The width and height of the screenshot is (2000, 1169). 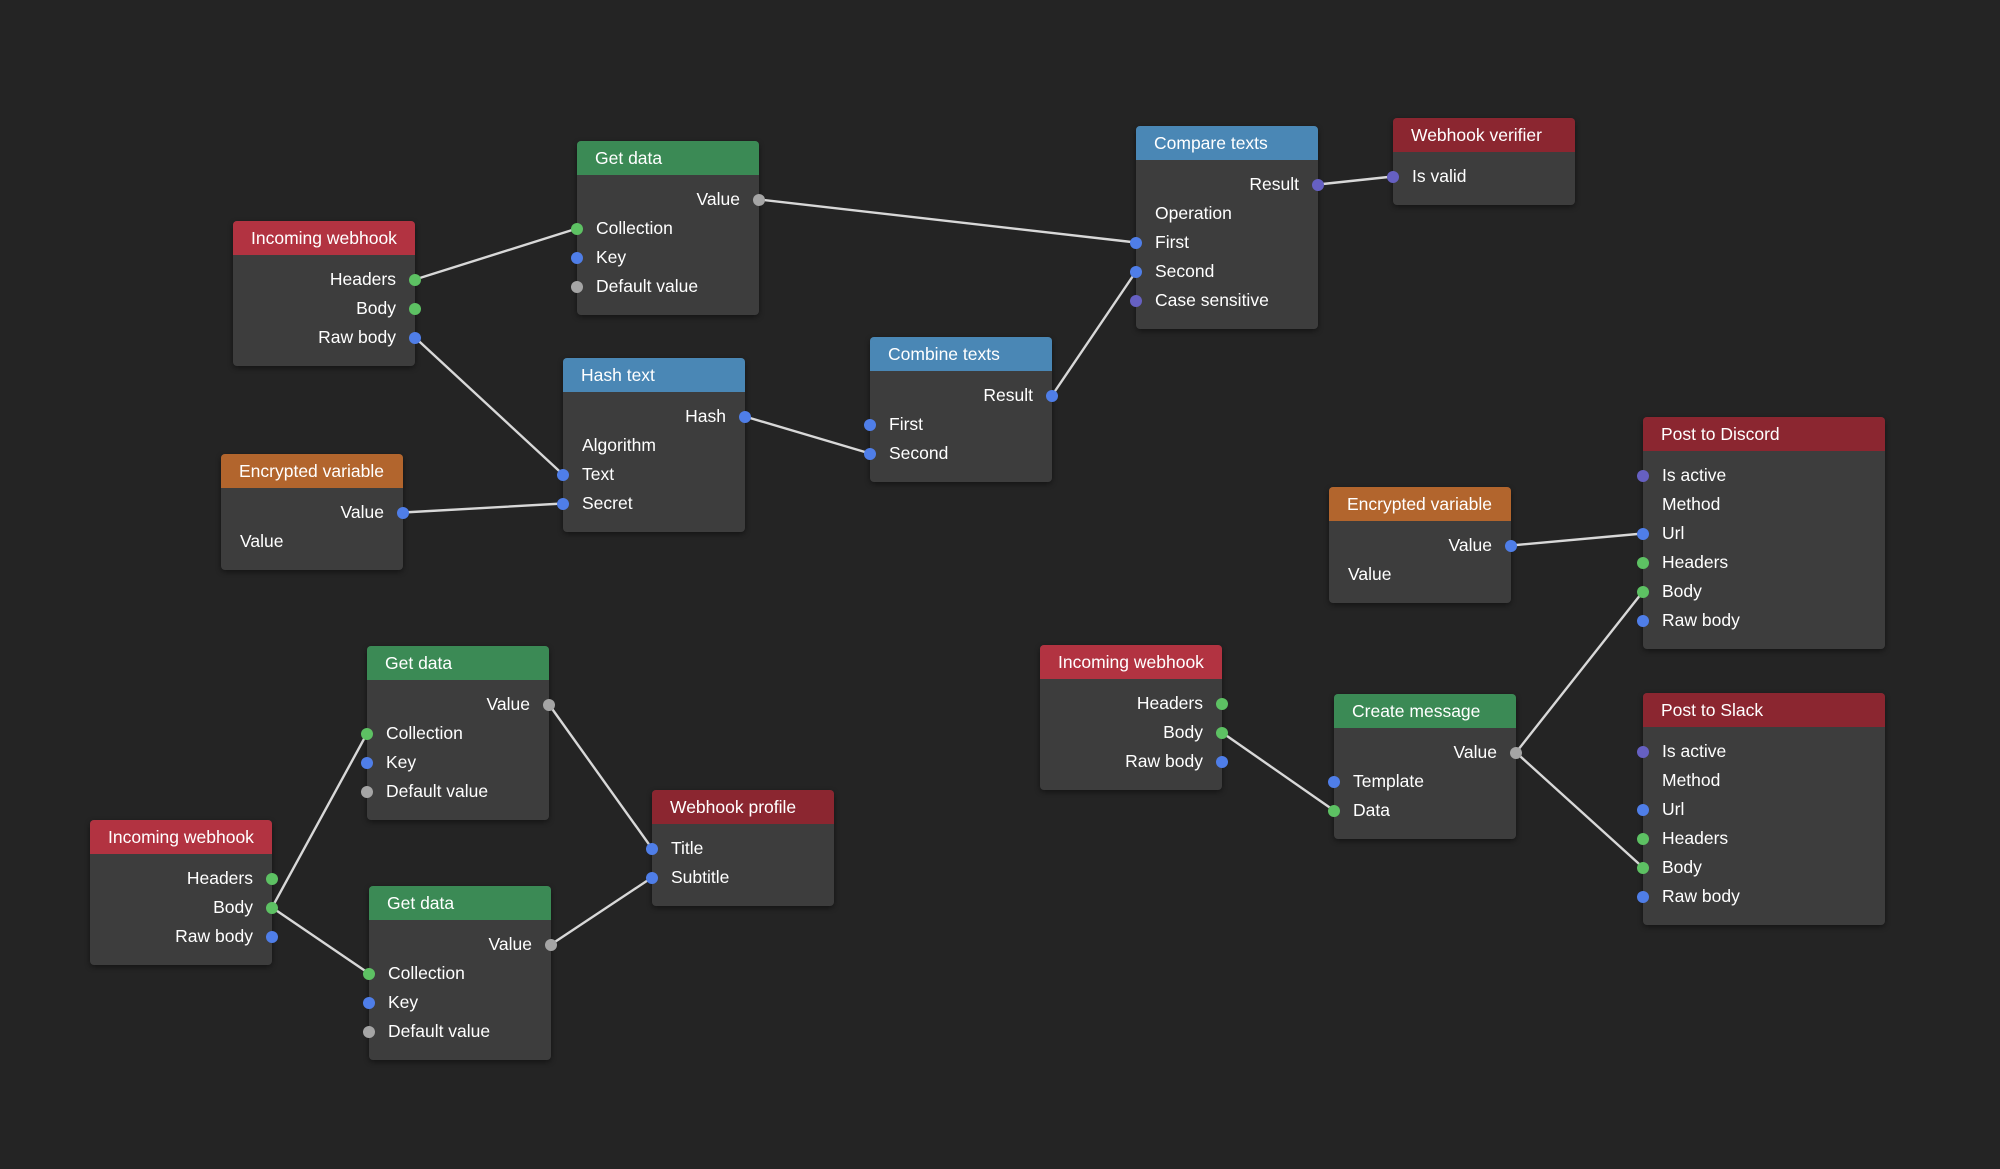 What do you see at coordinates (961, 409) in the screenshot?
I see `node-combine-texts: Combine texts Result First Second` at bounding box center [961, 409].